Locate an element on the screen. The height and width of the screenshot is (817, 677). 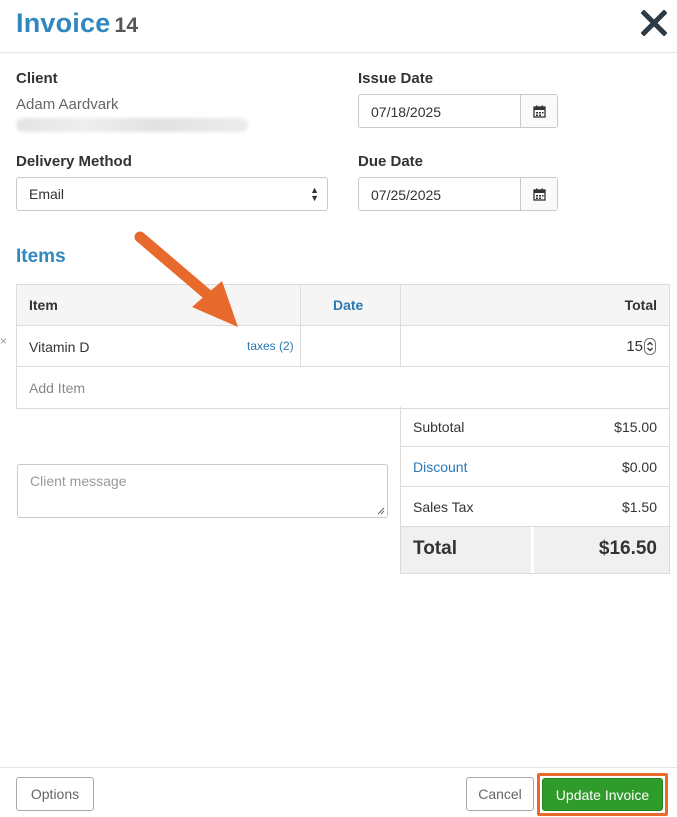
sales-tax-value: $1.50 is located at coordinates (639, 507).